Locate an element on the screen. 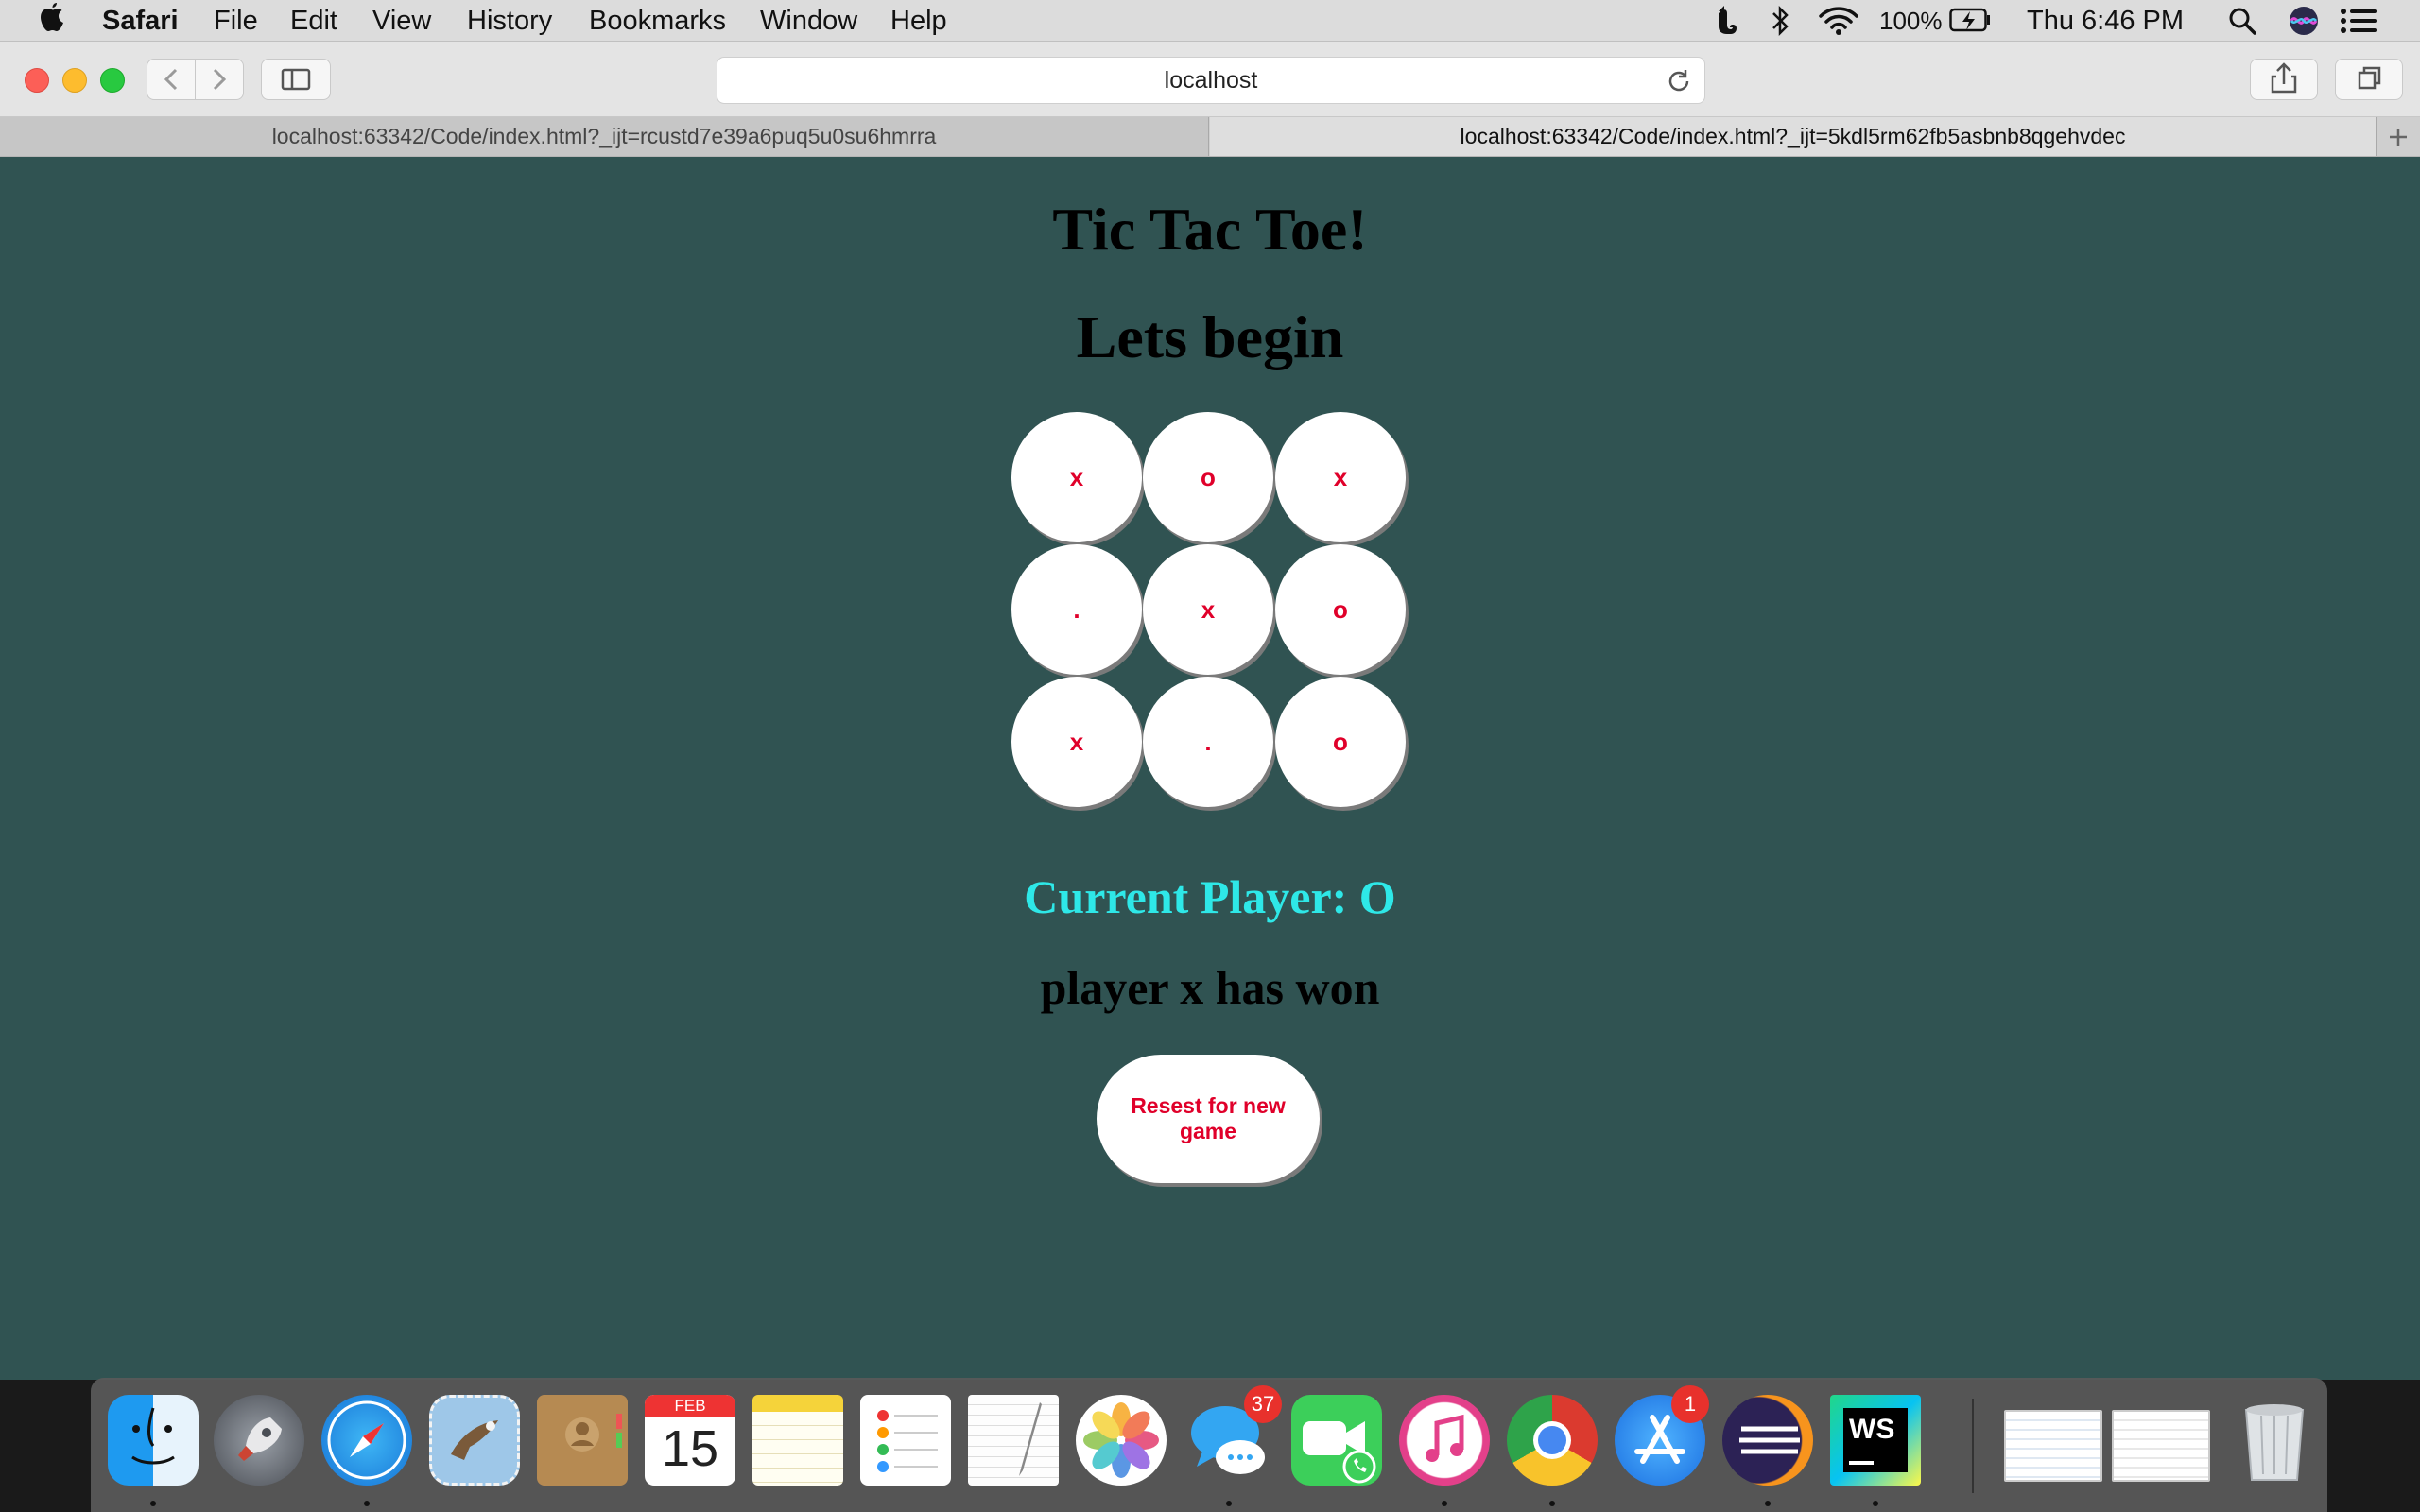  chevron-left-icon is located at coordinates (171, 79).